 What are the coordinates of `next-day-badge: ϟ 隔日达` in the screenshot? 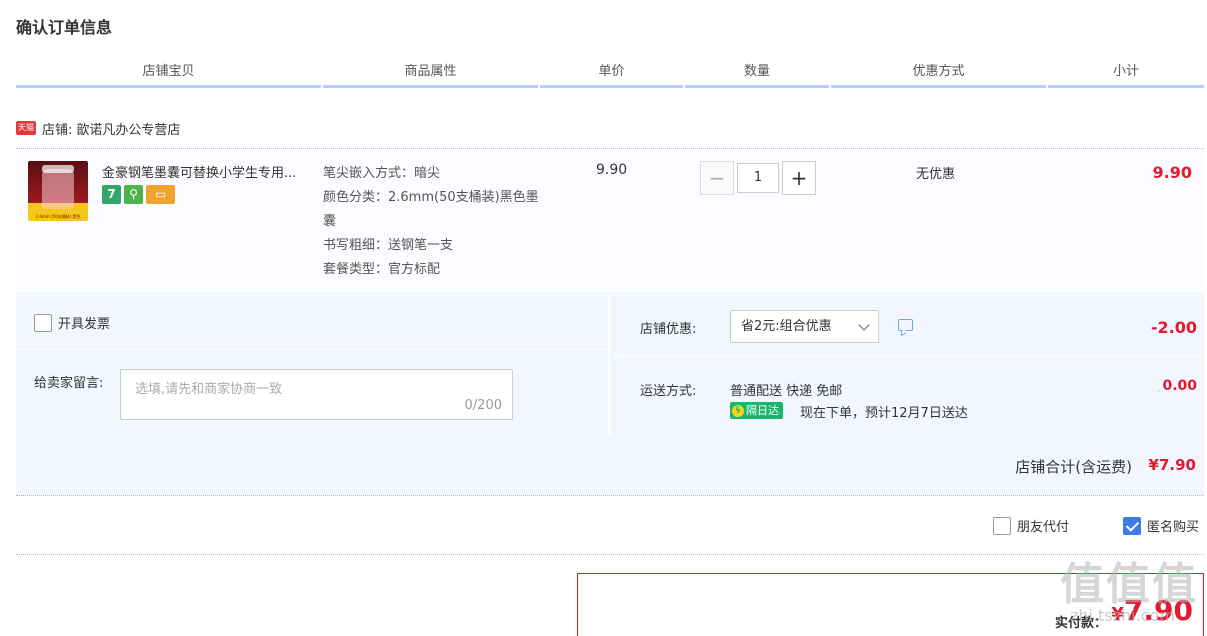 It's located at (756, 410).